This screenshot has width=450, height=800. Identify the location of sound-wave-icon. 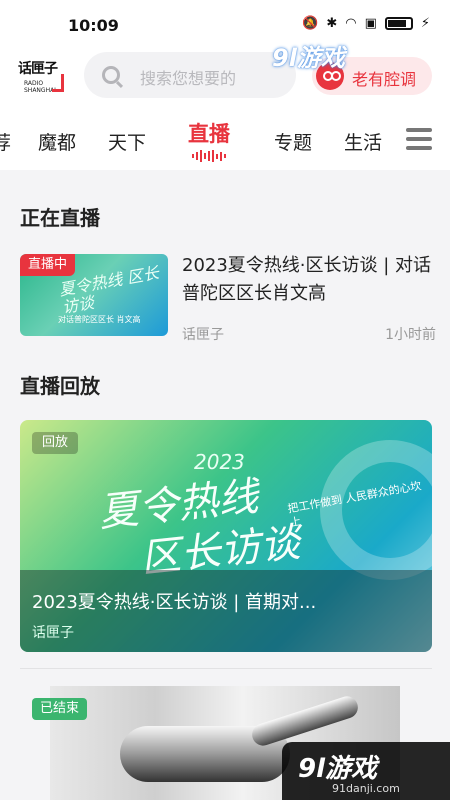
(210, 156).